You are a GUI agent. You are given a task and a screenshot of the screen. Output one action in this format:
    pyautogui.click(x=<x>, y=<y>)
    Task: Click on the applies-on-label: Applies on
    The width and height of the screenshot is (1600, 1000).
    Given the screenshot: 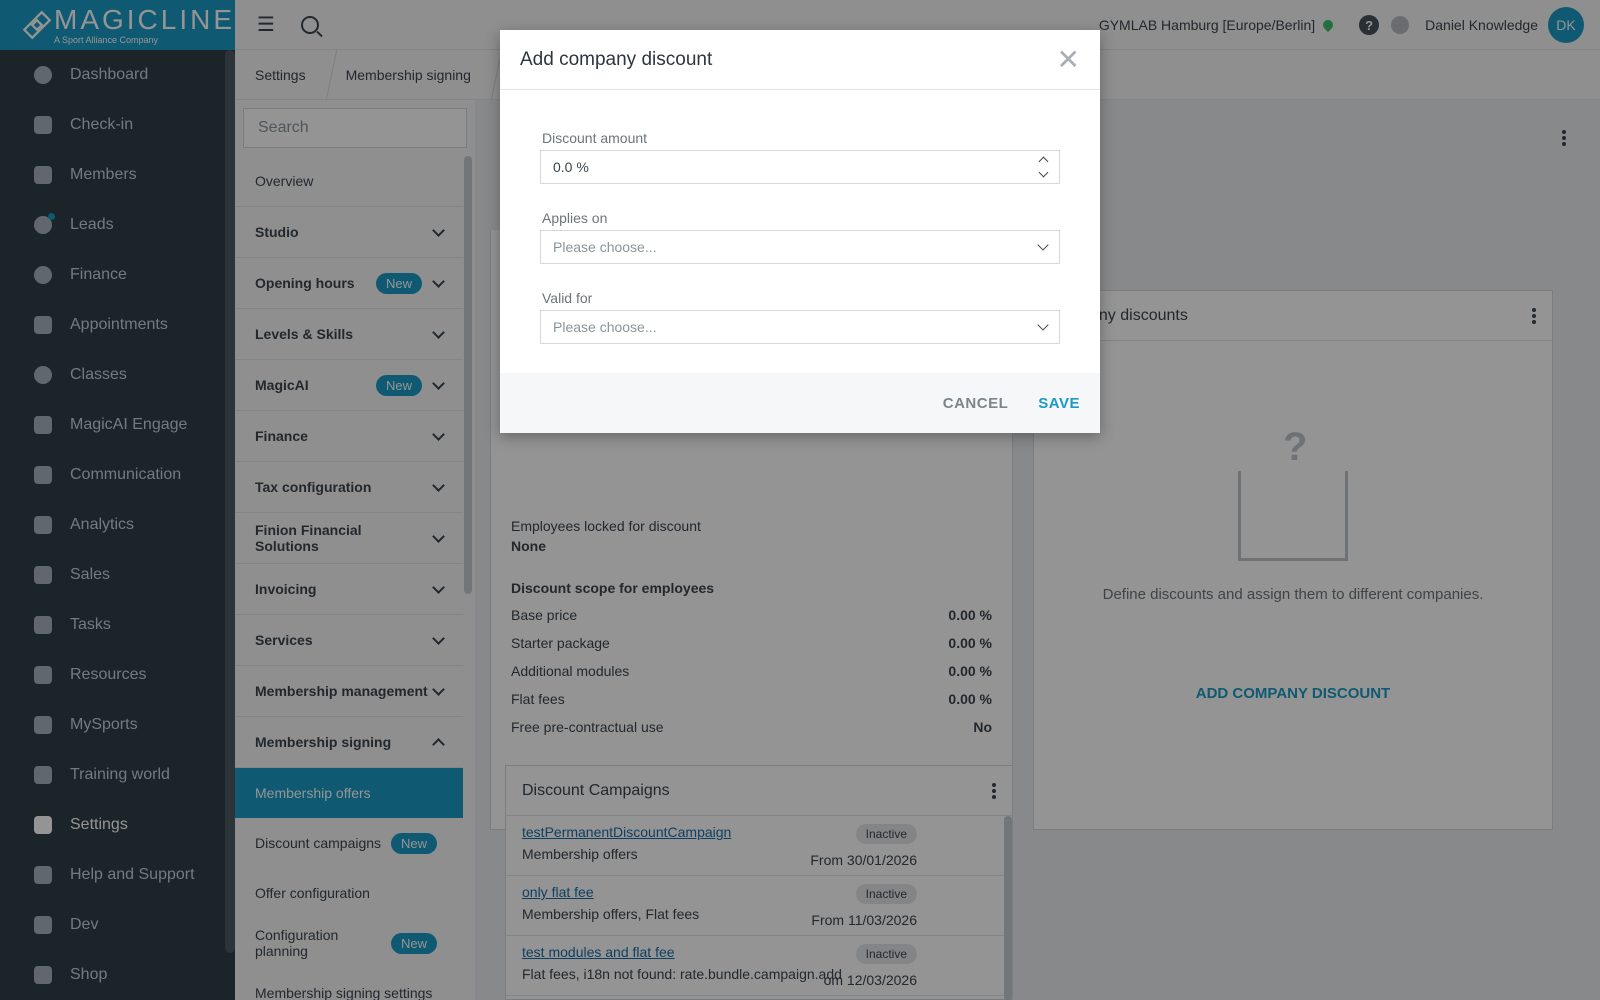 What is the action you would take?
    pyautogui.click(x=575, y=218)
    